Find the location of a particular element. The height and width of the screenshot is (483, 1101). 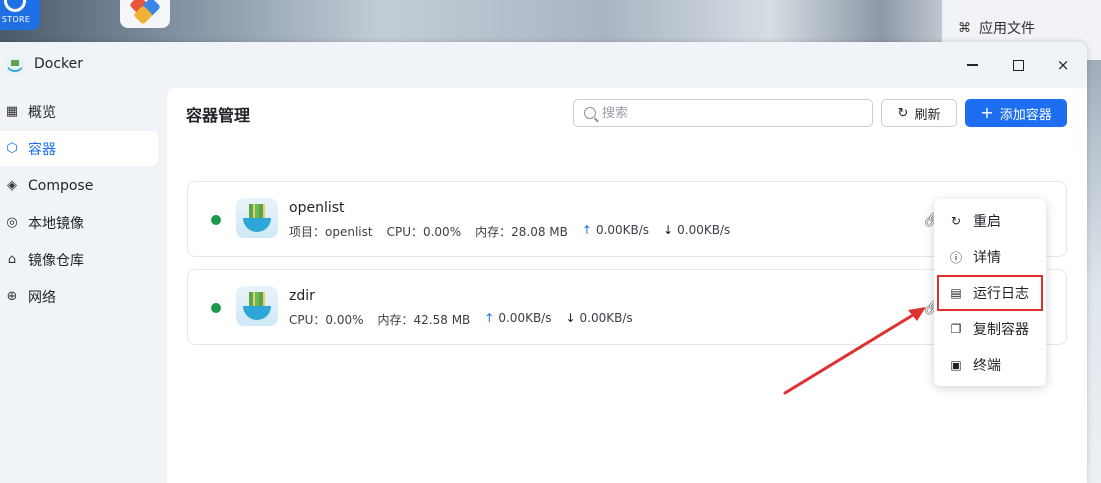

menu-item-details: ⓘ 详情 is located at coordinates (990, 257).